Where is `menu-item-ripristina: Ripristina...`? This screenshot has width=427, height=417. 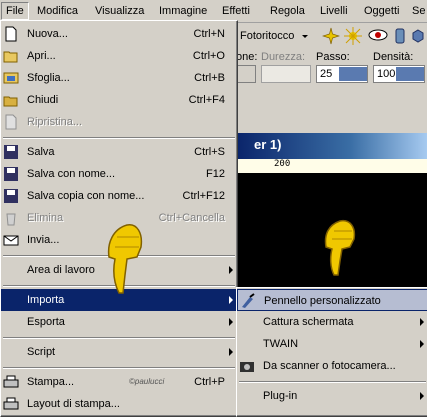
menu-item-ripristina: Ripristina... is located at coordinates (119, 122).